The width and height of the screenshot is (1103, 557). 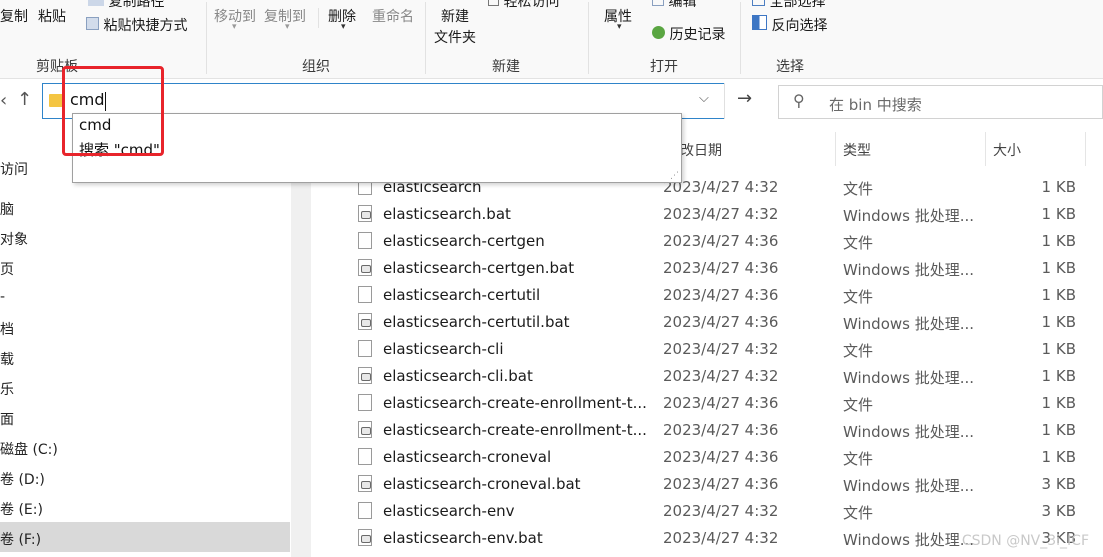 I want to click on file-row: elasticsearch-cli 2023/4/27 4:32 文件 1 KB, so click(x=707, y=349).